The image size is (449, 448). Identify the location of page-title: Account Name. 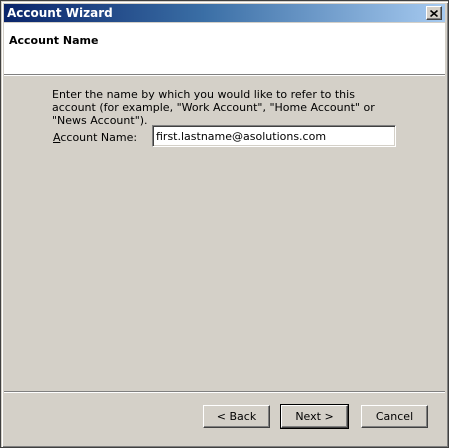
(54, 40).